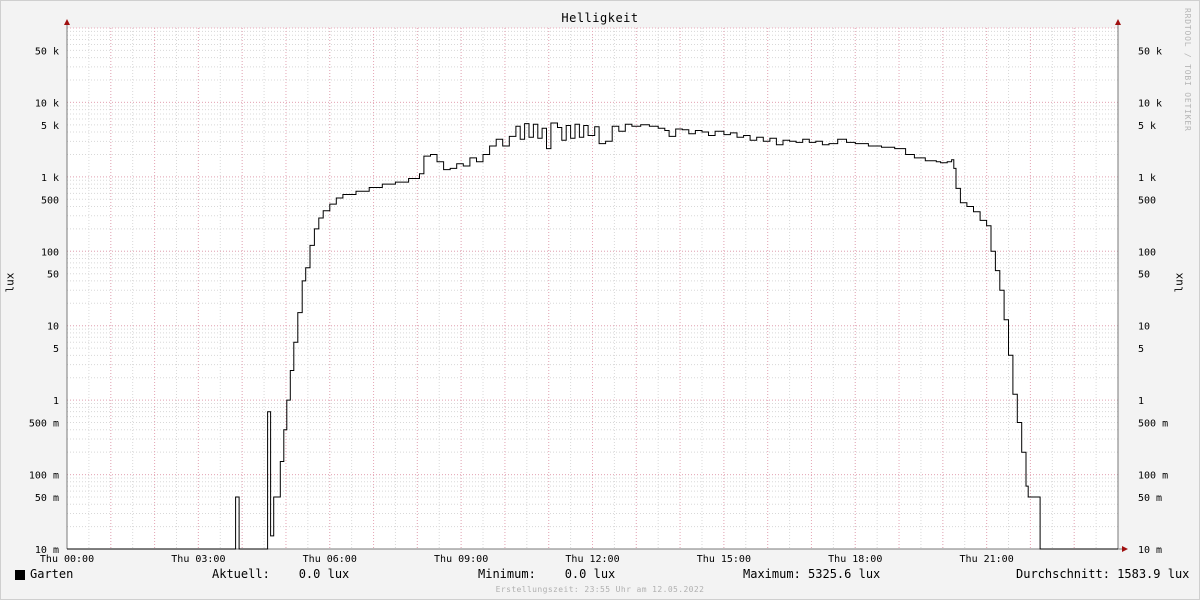  I want to click on y-tick-label-right: 1 k, so click(1147, 178).